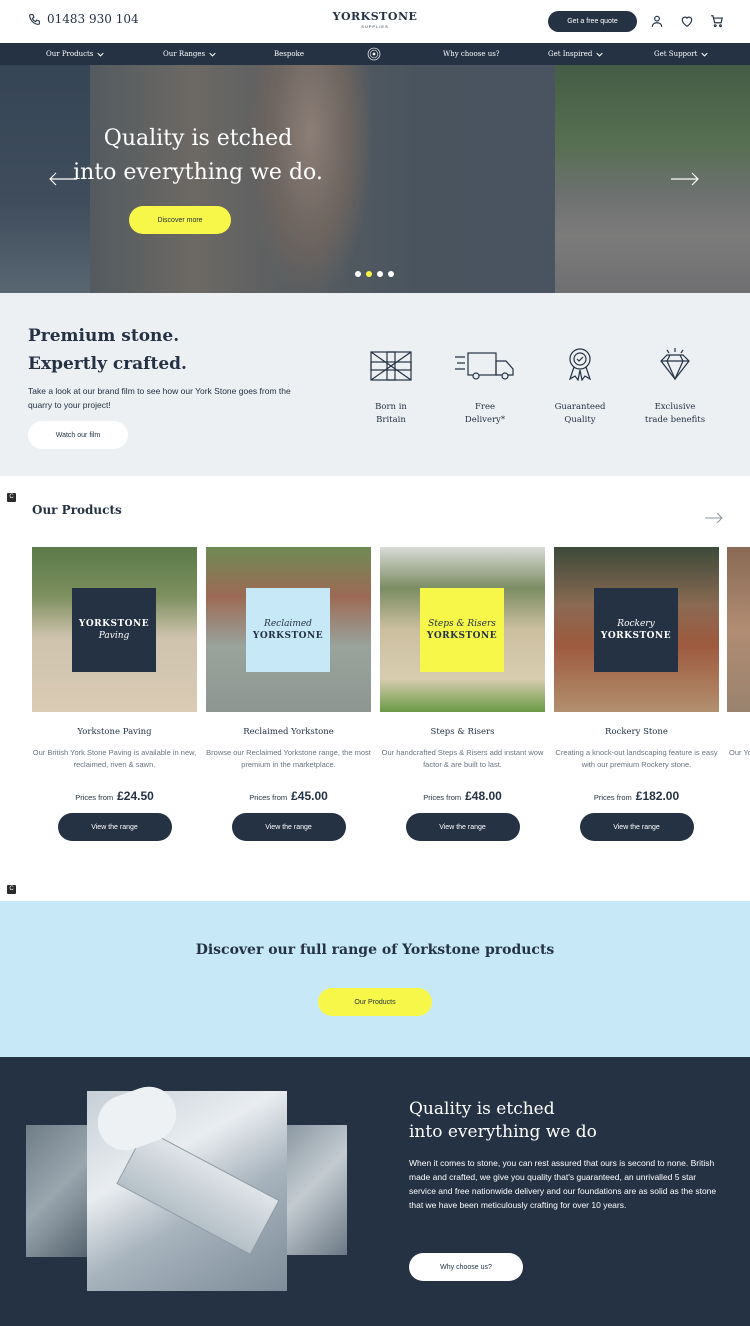 The width and height of the screenshot is (750, 1326). Describe the element at coordinates (198, 156) in the screenshot. I see `hero-title: Quality is etched into everything we do.` at that location.